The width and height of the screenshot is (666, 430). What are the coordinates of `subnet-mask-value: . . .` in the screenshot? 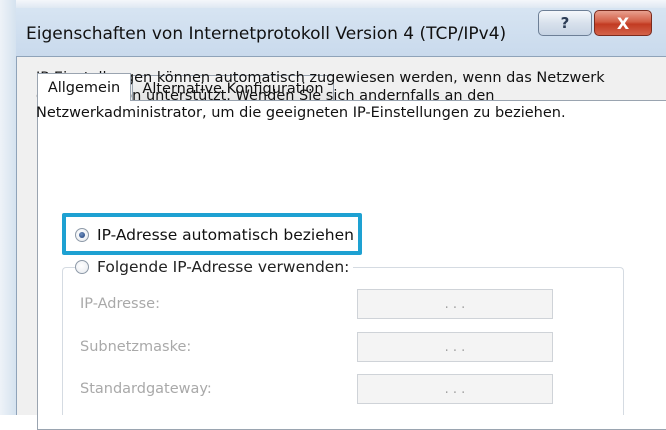 It's located at (455, 347).